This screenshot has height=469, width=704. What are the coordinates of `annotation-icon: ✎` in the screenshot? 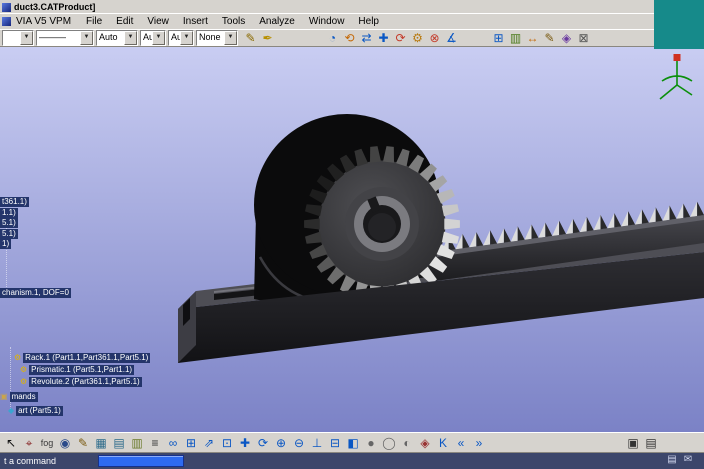 It's located at (549, 38).